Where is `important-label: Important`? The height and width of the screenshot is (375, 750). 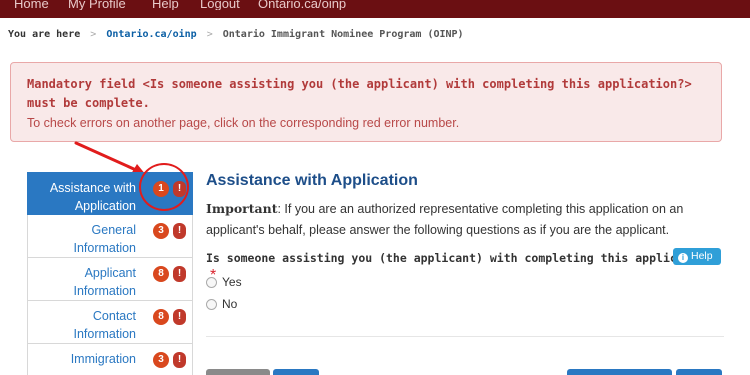
important-label: Important is located at coordinates (242, 208).